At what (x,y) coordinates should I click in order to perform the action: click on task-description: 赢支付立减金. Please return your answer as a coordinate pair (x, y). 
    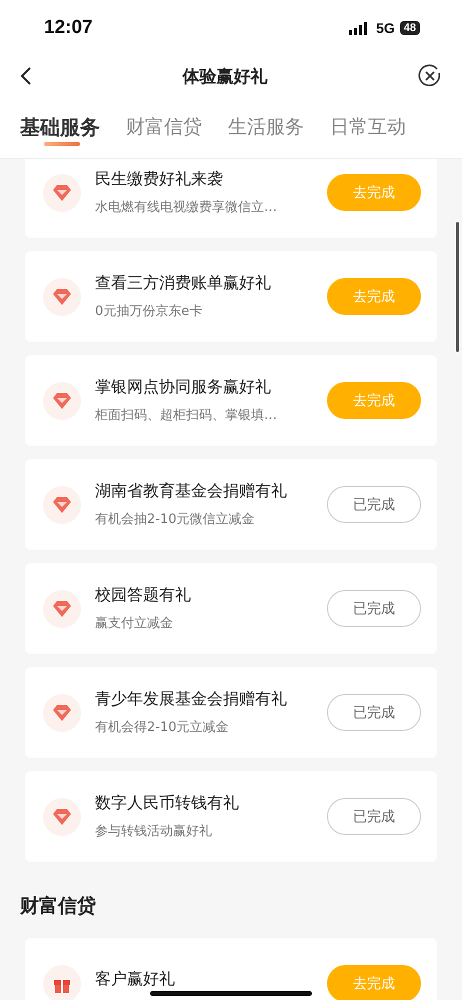
    Looking at the image, I should click on (134, 623).